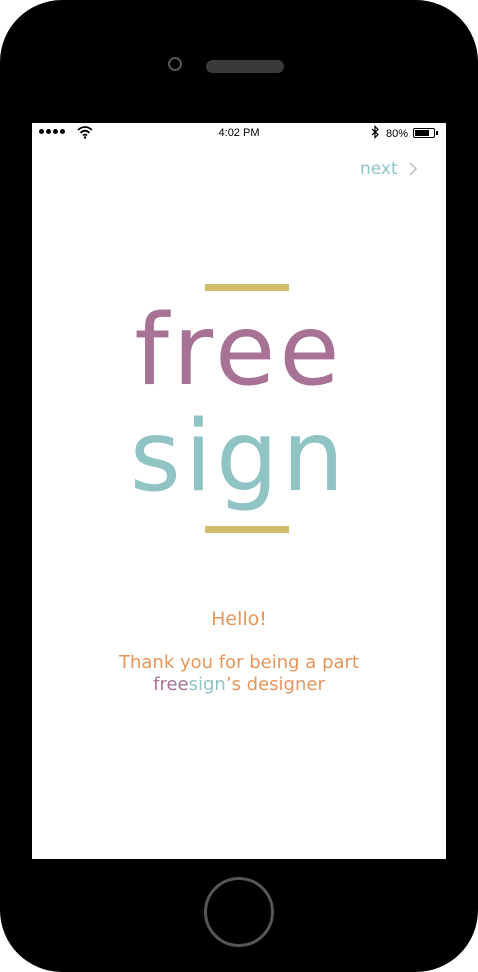 The width and height of the screenshot is (478, 972). Describe the element at coordinates (375, 132) in the screenshot. I see `bluetooth-icon` at that location.